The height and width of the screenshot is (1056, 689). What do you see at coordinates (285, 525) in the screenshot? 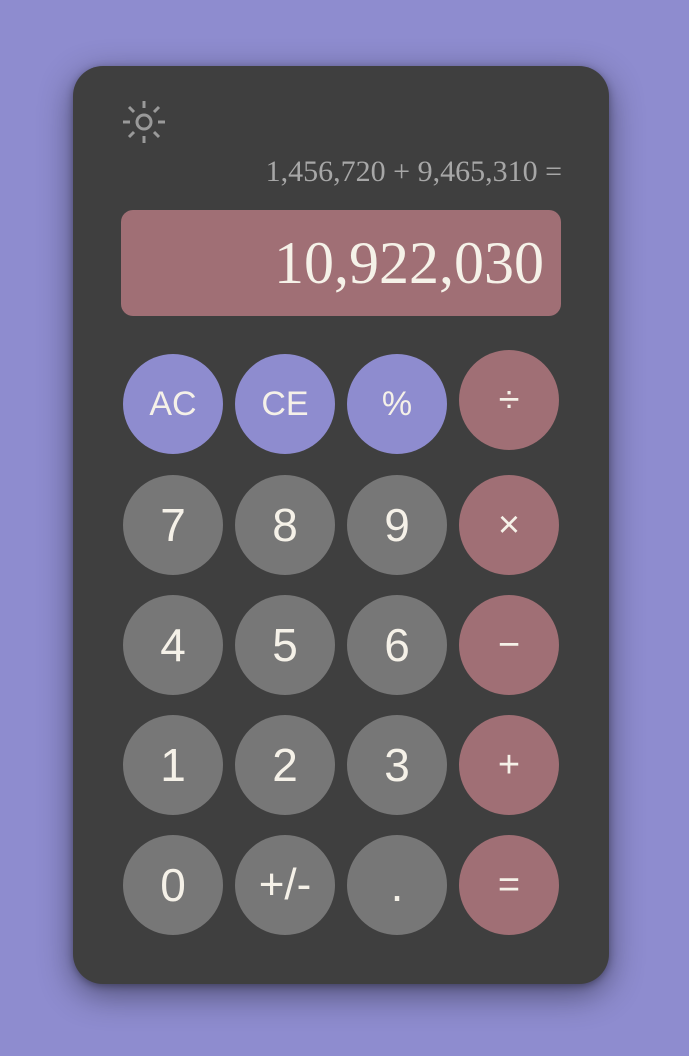
I see `digit-8-button: 8` at bounding box center [285, 525].